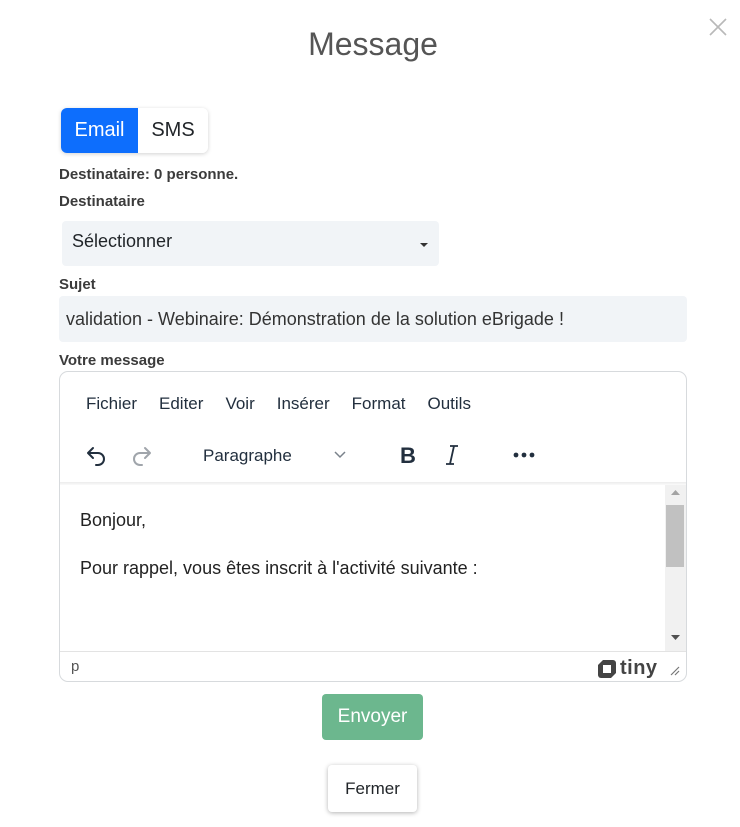 This screenshot has width=740, height=827. What do you see at coordinates (77, 284) in the screenshot?
I see `subject-label: Sujet` at bounding box center [77, 284].